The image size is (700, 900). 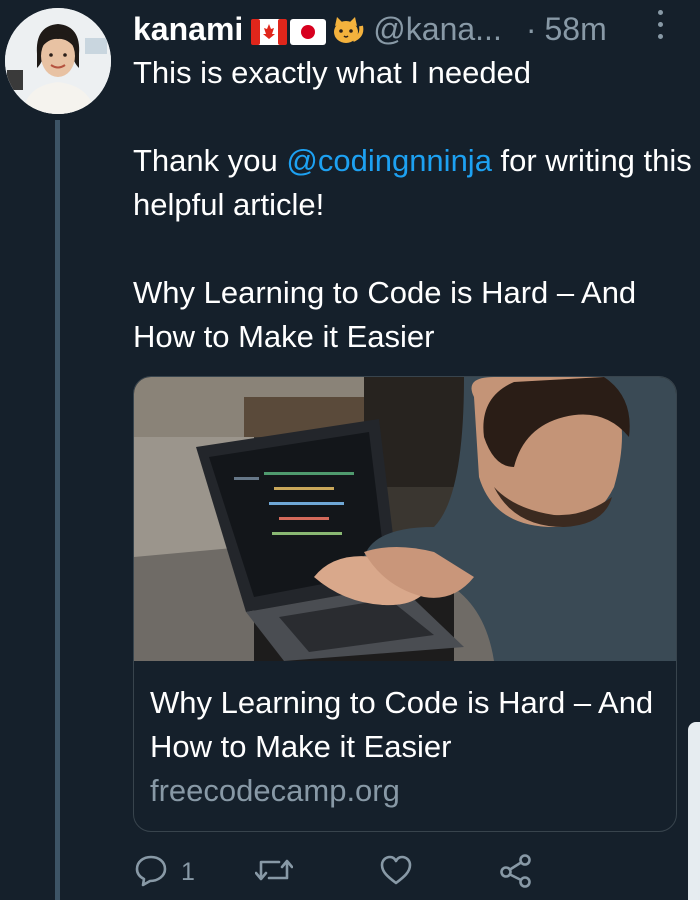 I want to click on tweet-actions: 1, so click(x=343, y=872).